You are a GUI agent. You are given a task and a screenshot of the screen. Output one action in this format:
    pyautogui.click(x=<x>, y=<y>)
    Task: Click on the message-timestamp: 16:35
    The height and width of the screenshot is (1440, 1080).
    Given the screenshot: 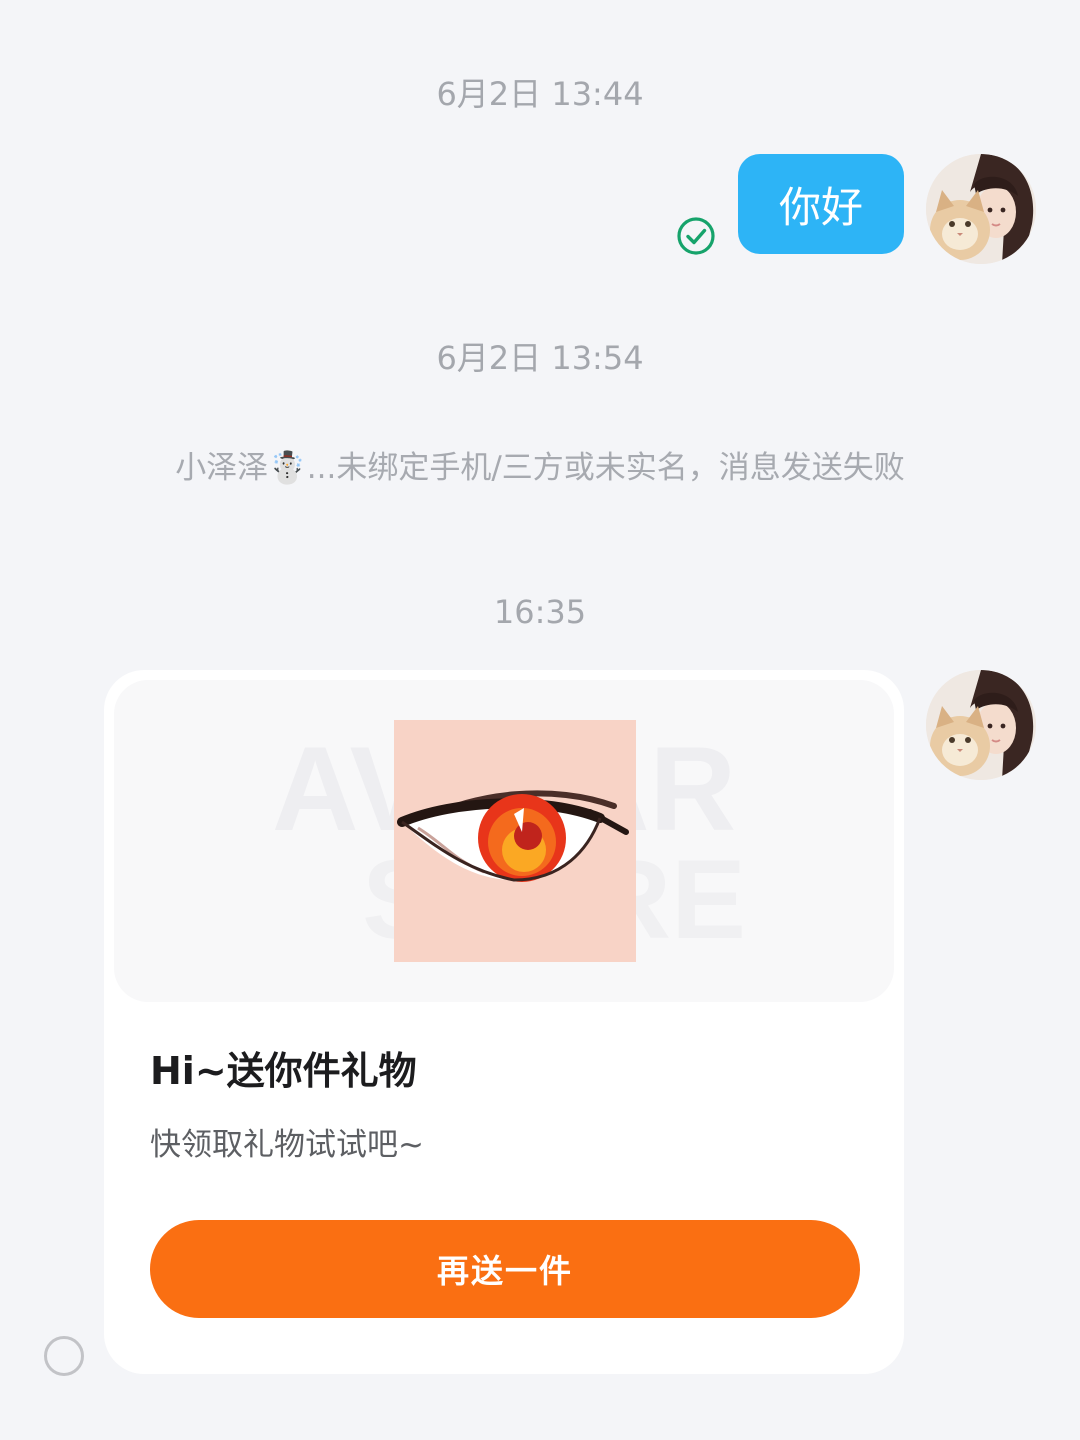 What is the action you would take?
    pyautogui.click(x=540, y=612)
    